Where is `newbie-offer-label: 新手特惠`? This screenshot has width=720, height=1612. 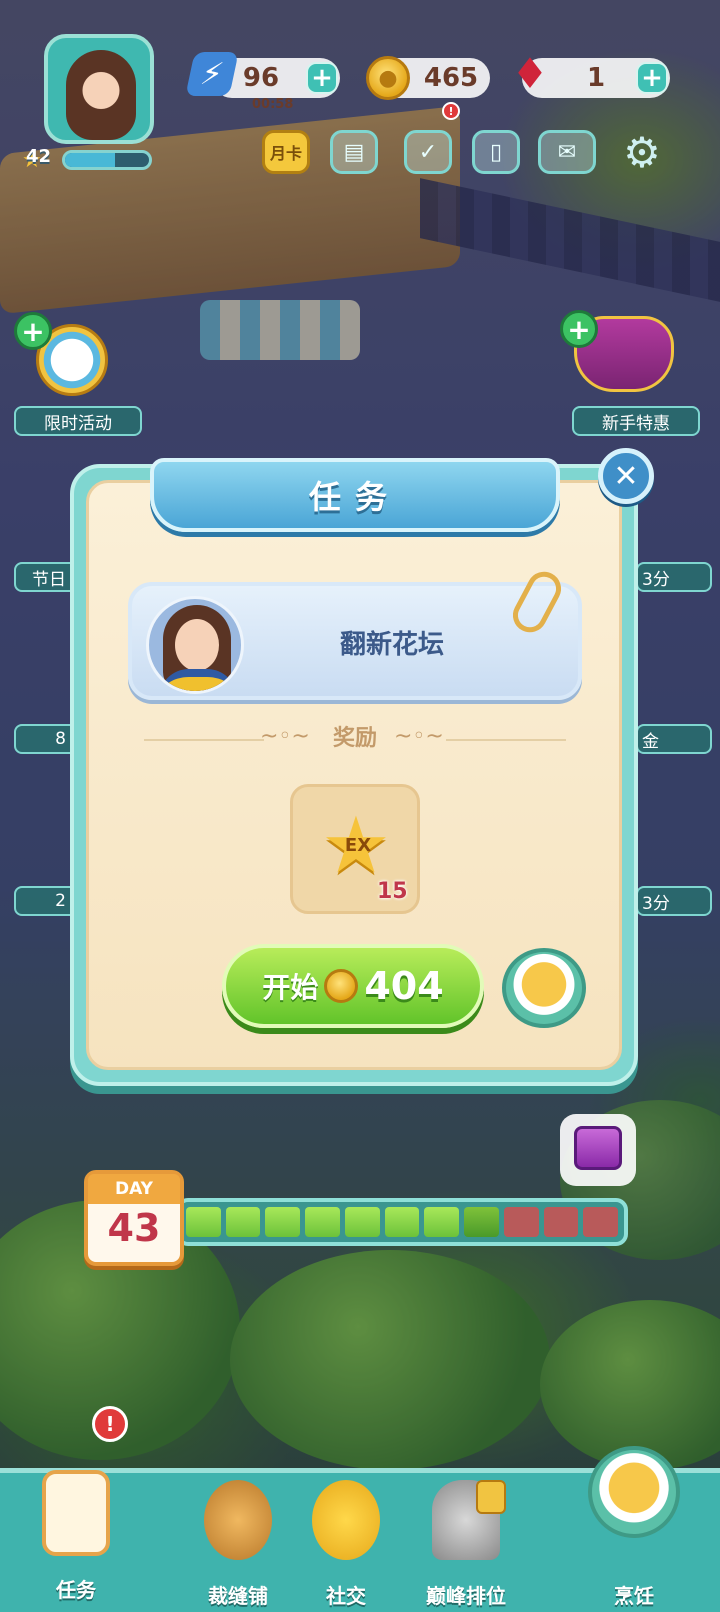
newbie-offer-label: 新手特惠 is located at coordinates (636, 421).